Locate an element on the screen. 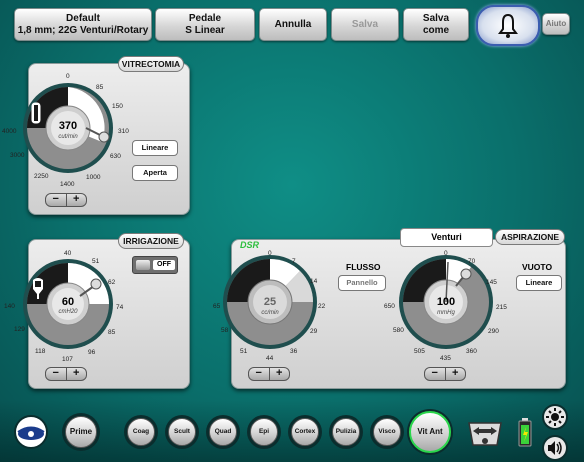 The image size is (584, 462). vacuum-label: VUOTO is located at coordinates (537, 267).